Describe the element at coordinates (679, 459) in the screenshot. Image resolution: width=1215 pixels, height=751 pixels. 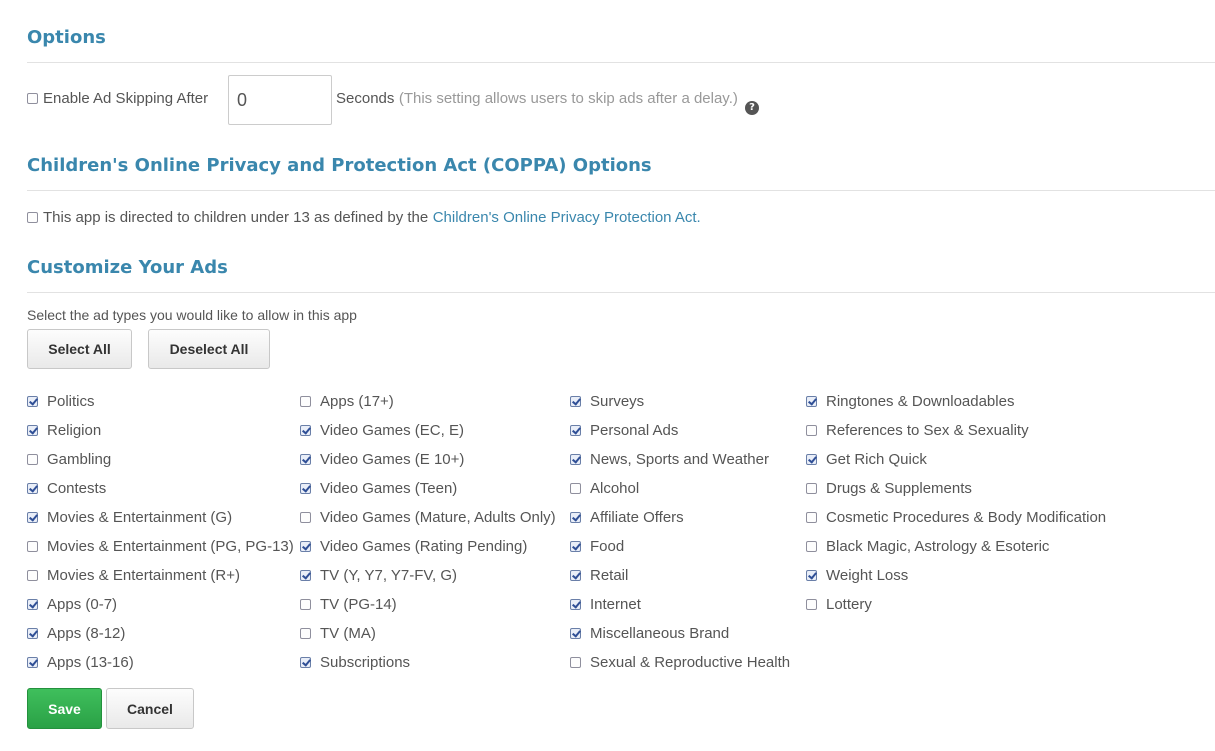
I see `ad-type-label: News, Sports and Weather` at that location.